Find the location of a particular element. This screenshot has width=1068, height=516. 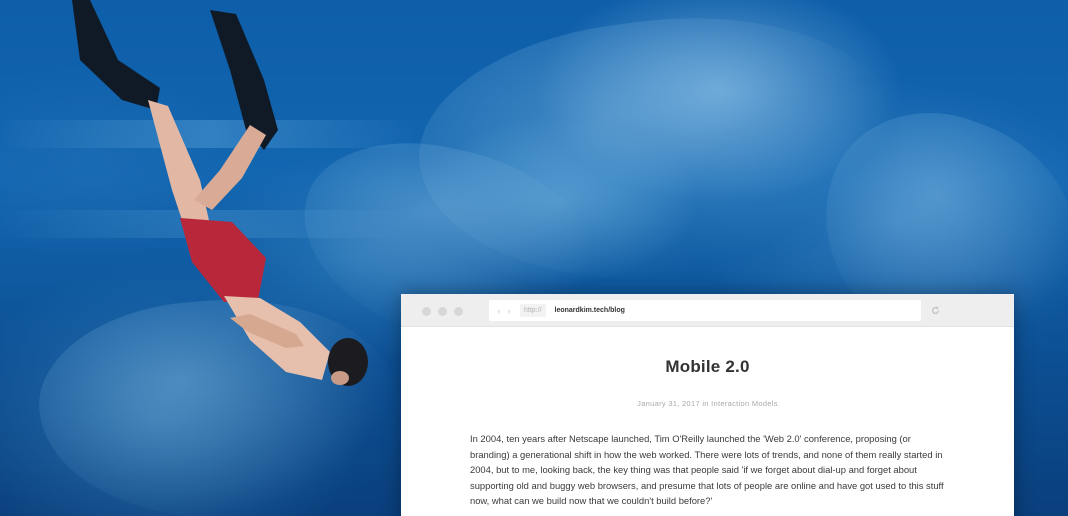

window-minimize-dot is located at coordinates (442, 311).